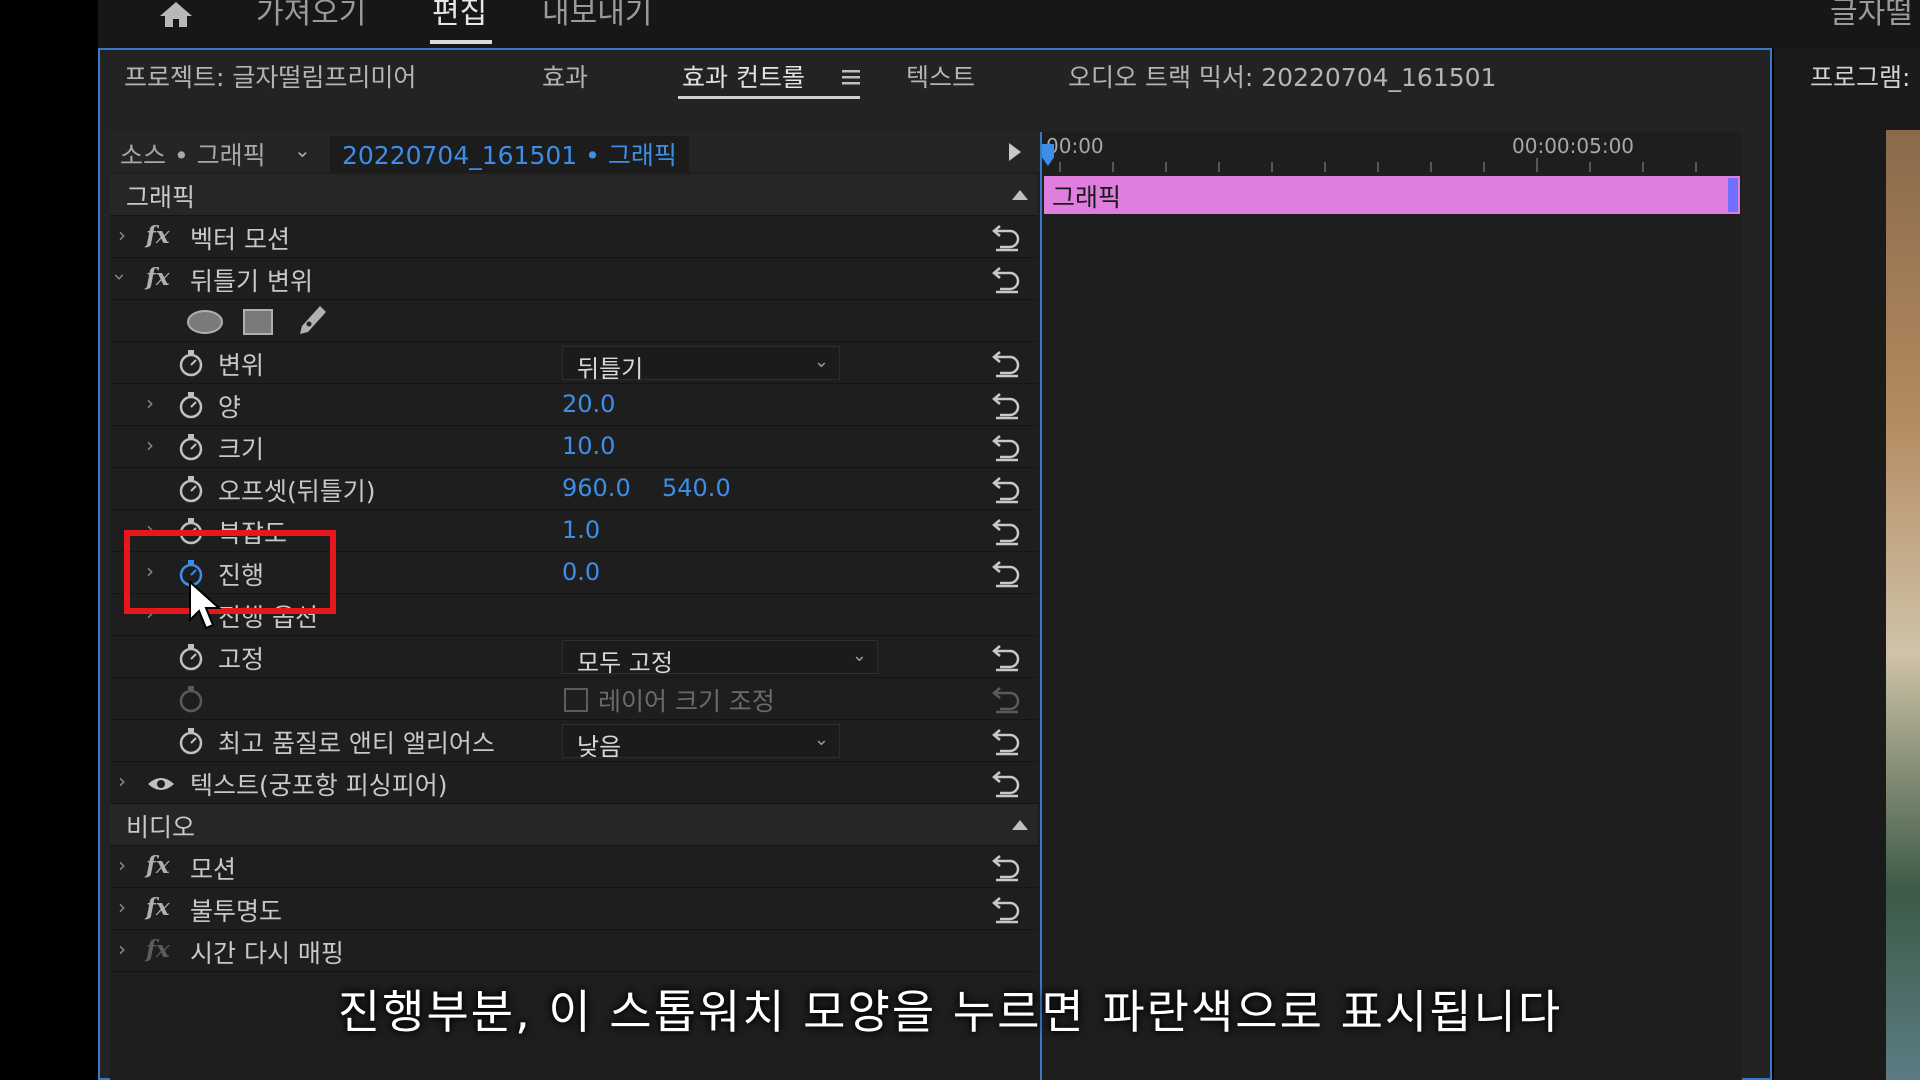 This screenshot has height=1080, width=1920. I want to click on effect-row-warp-displacement: › fx 뒤틀기 변위, so click(573, 279).